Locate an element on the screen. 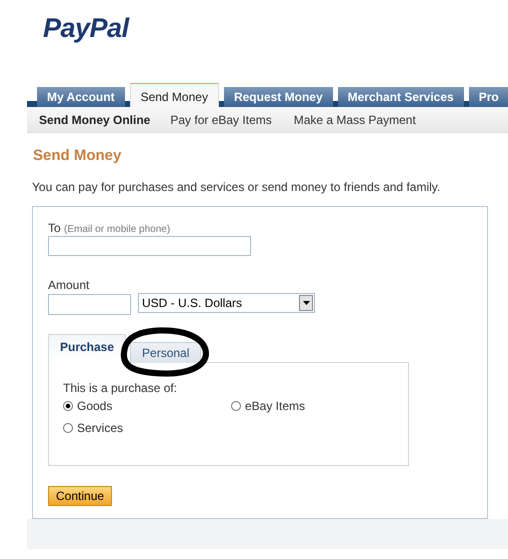 This screenshot has width=508, height=559. subnav-link: Make a Mass Payment is located at coordinates (355, 119).